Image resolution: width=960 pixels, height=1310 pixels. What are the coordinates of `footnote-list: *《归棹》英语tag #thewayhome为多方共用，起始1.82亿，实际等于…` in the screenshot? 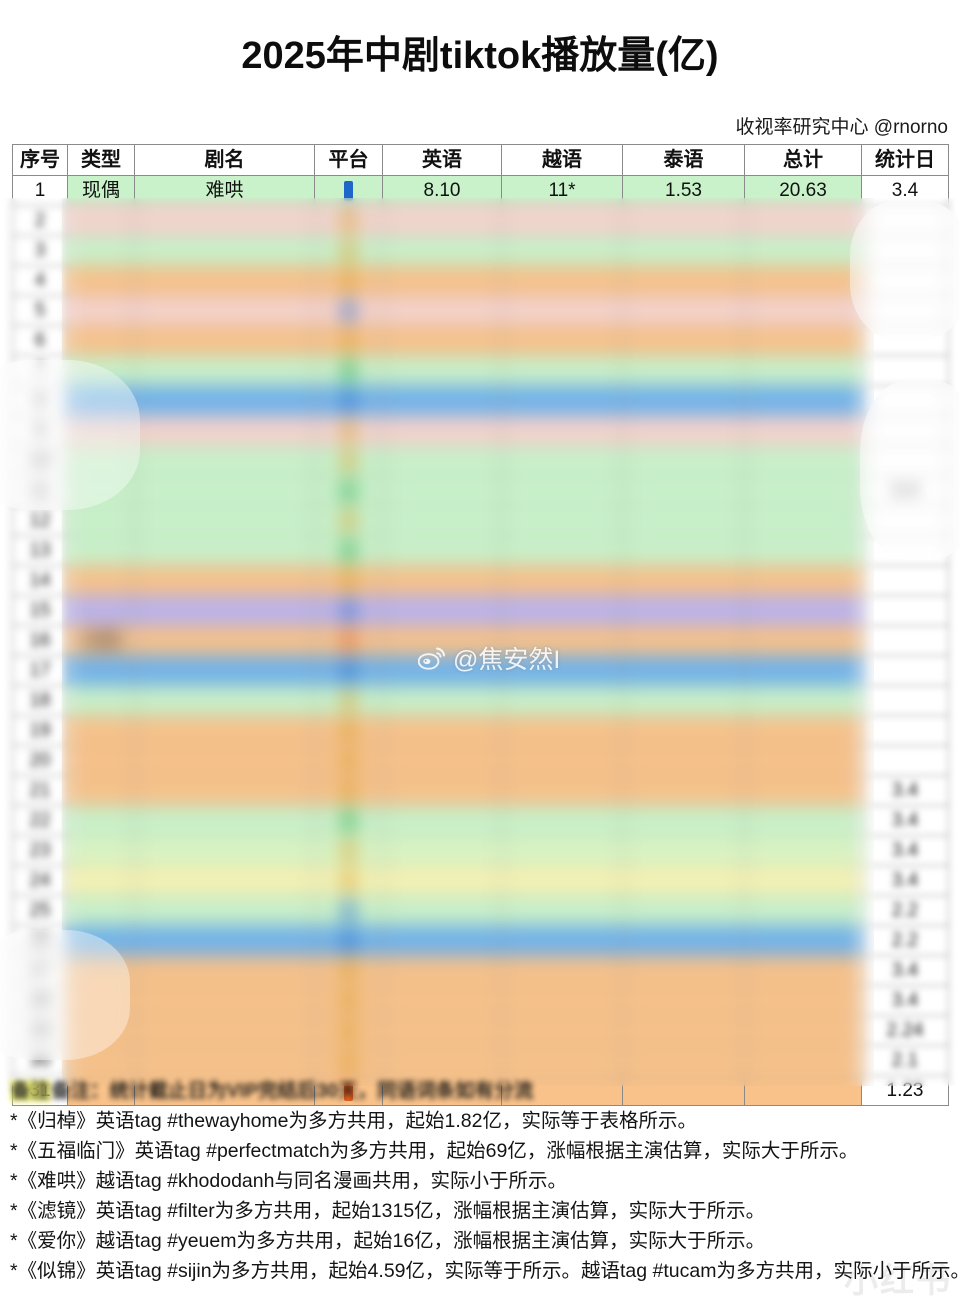 It's located at (485, 1196).